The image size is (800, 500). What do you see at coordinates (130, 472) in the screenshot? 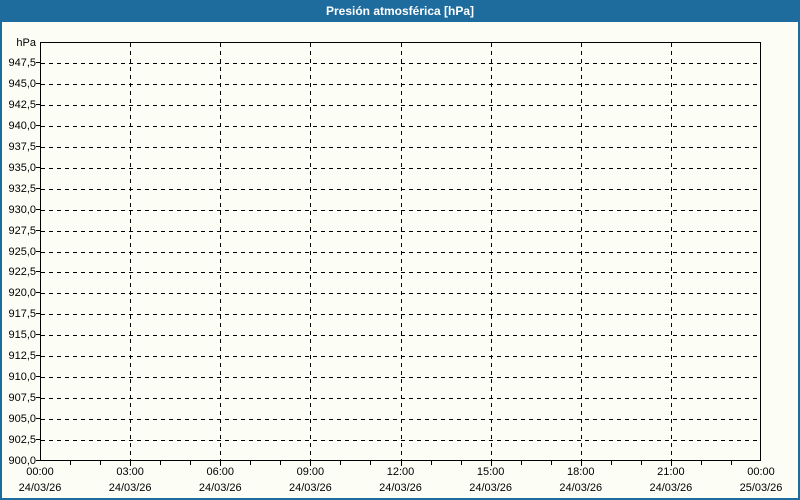
I see `x-tick-time-label: 03:00` at bounding box center [130, 472].